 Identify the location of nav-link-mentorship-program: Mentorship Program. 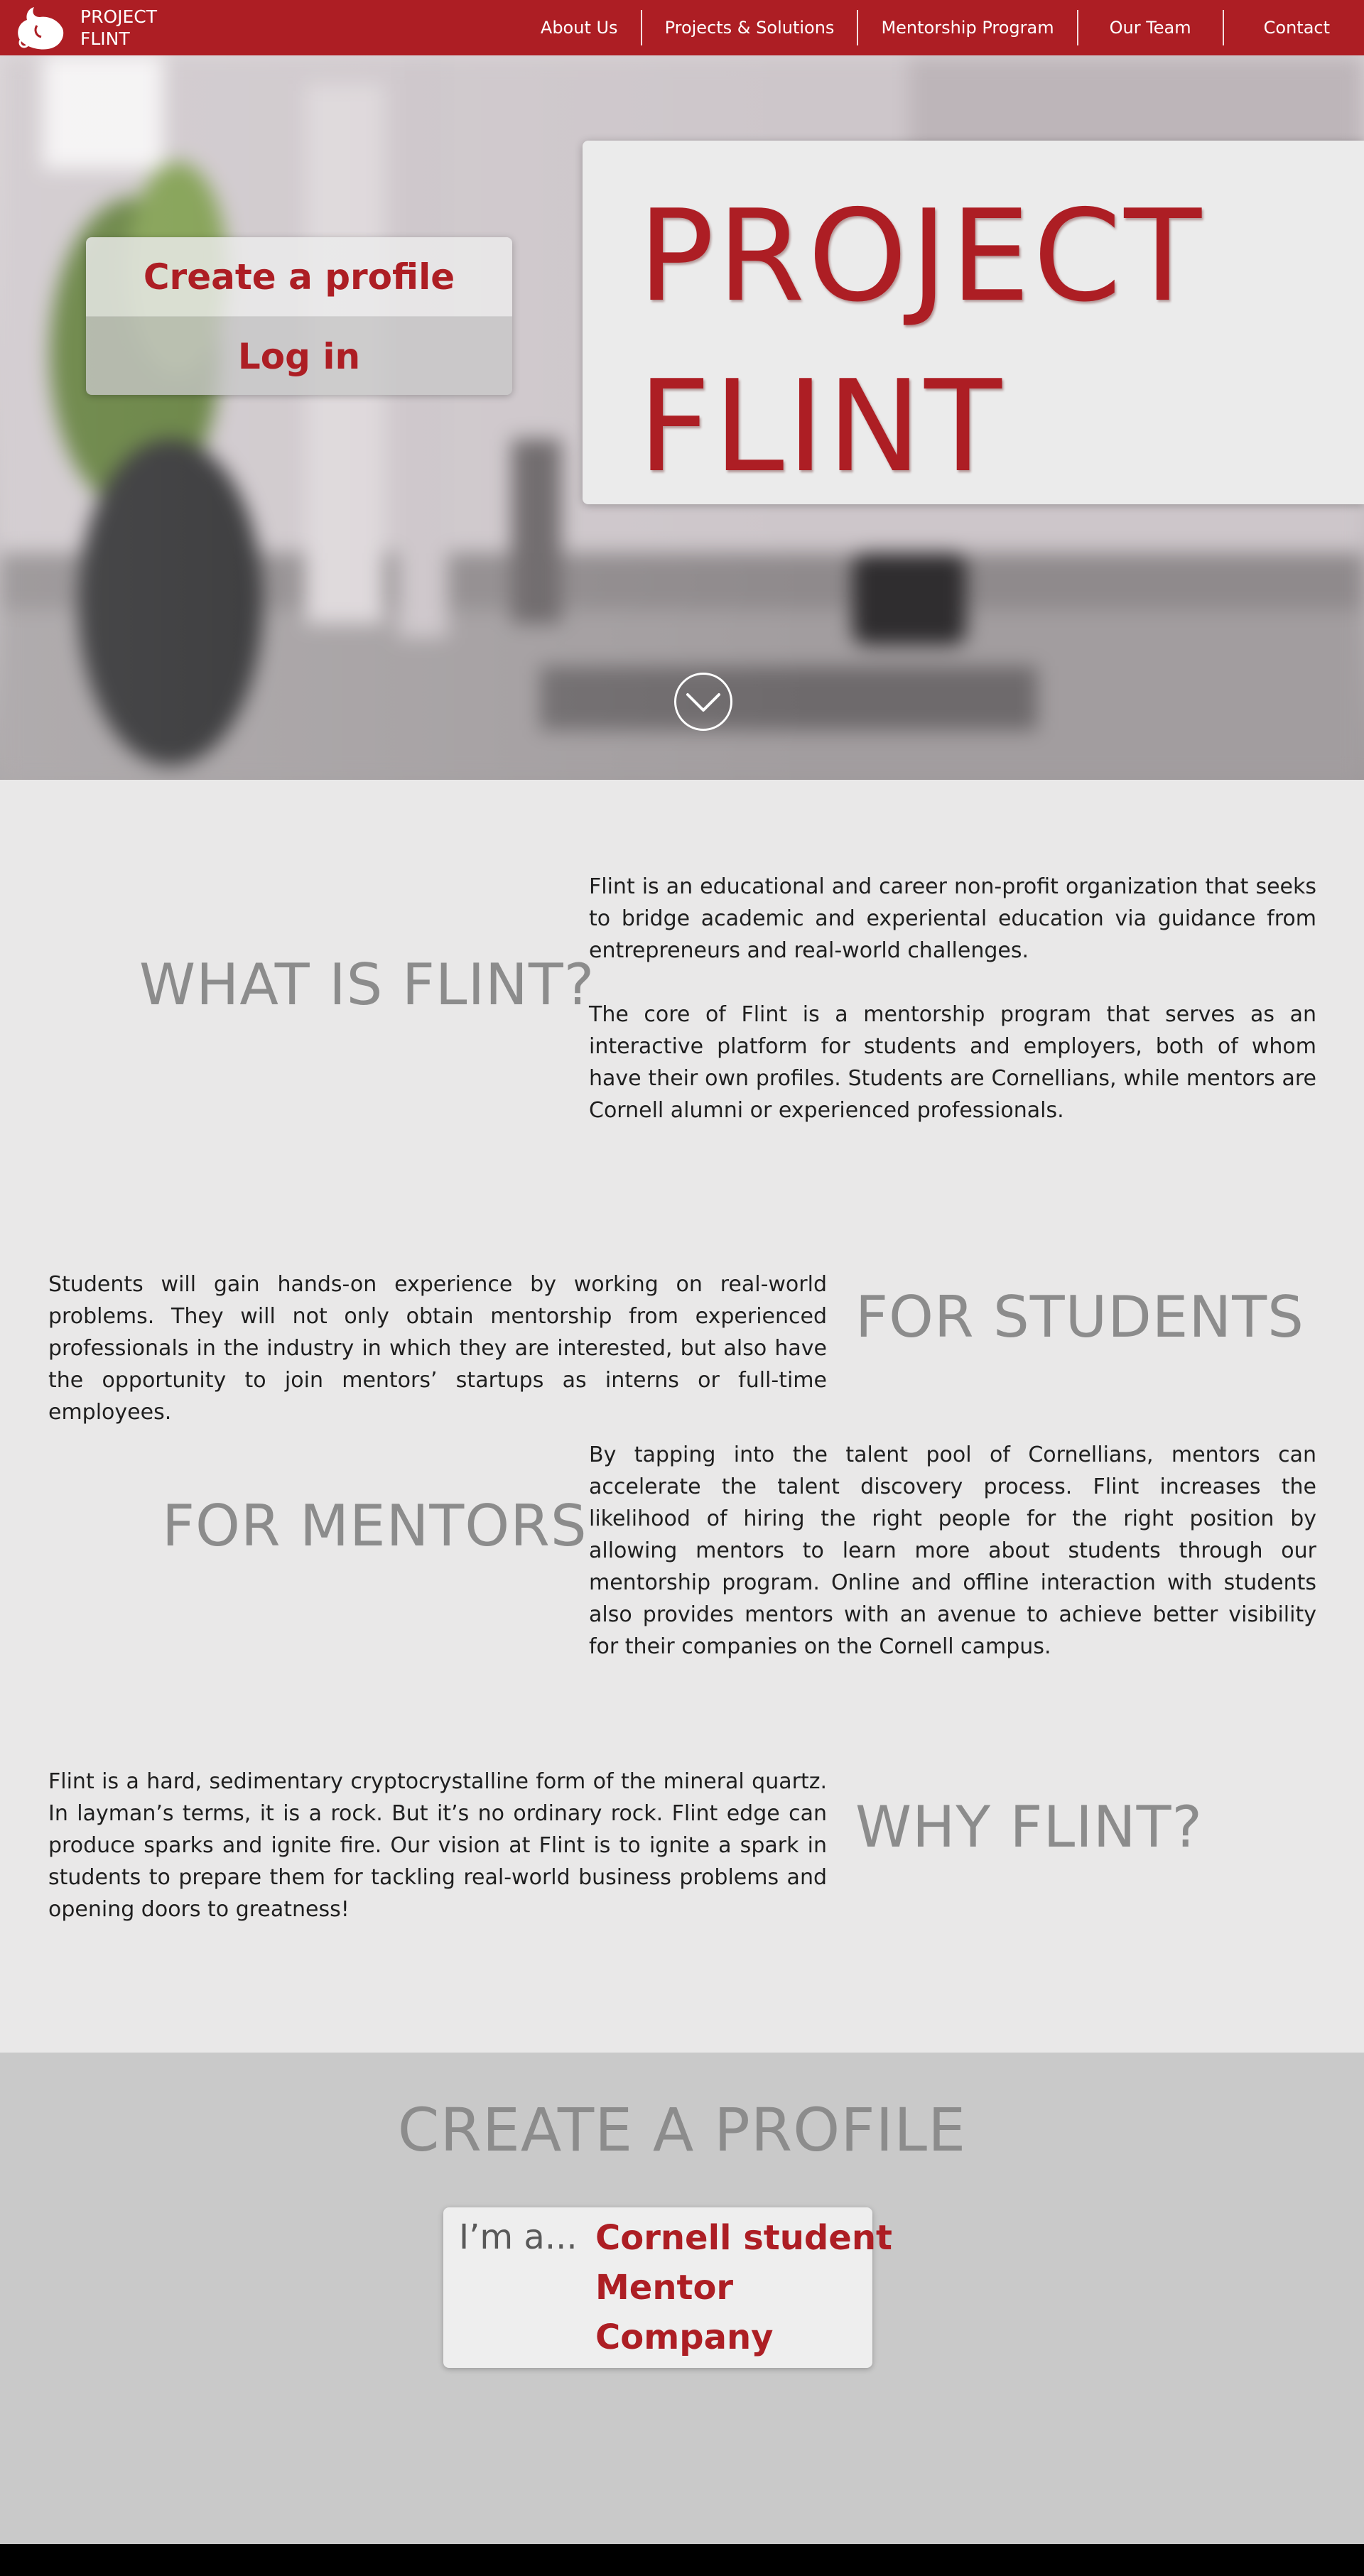
(967, 27).